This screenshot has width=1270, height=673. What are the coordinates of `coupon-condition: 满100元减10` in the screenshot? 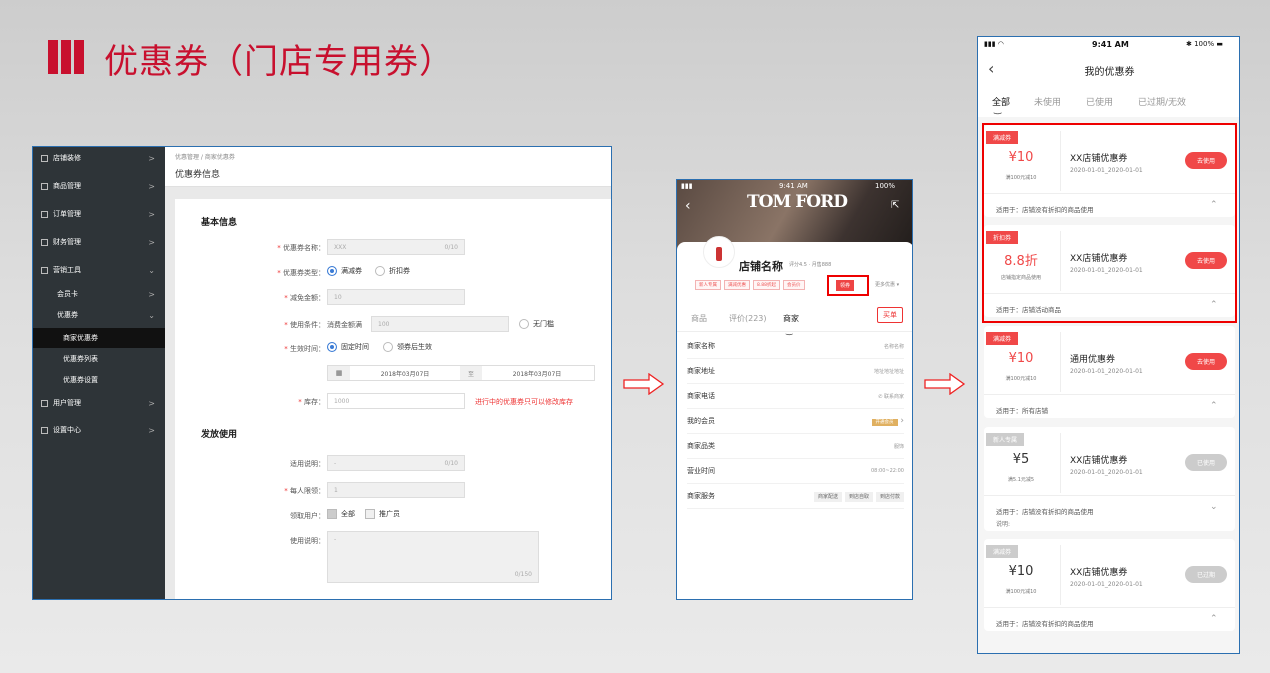 It's located at (1021, 592).